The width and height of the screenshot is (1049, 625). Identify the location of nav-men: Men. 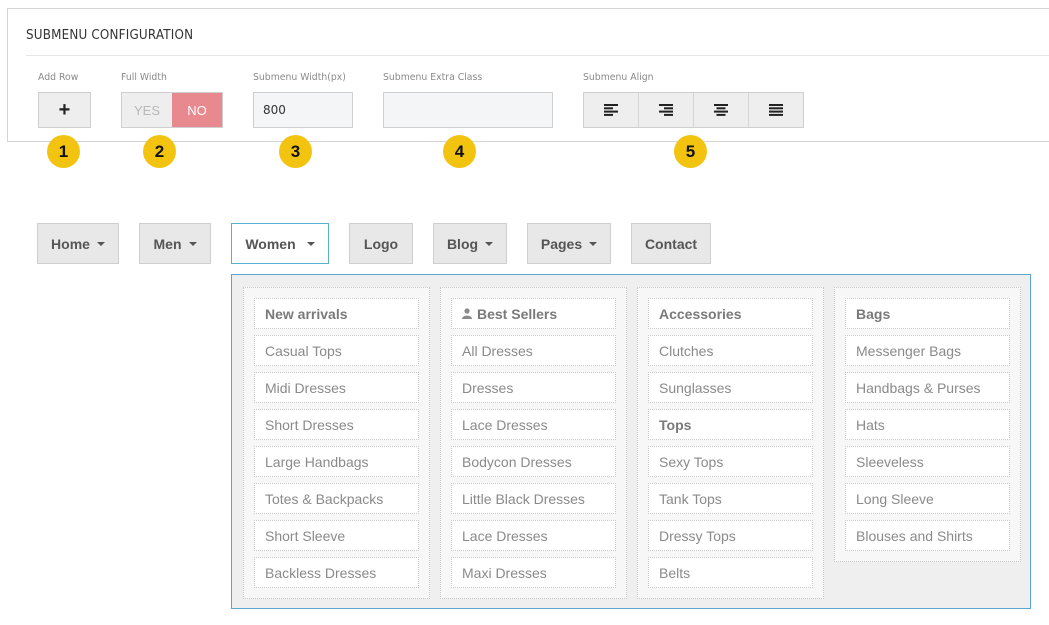
(175, 243).